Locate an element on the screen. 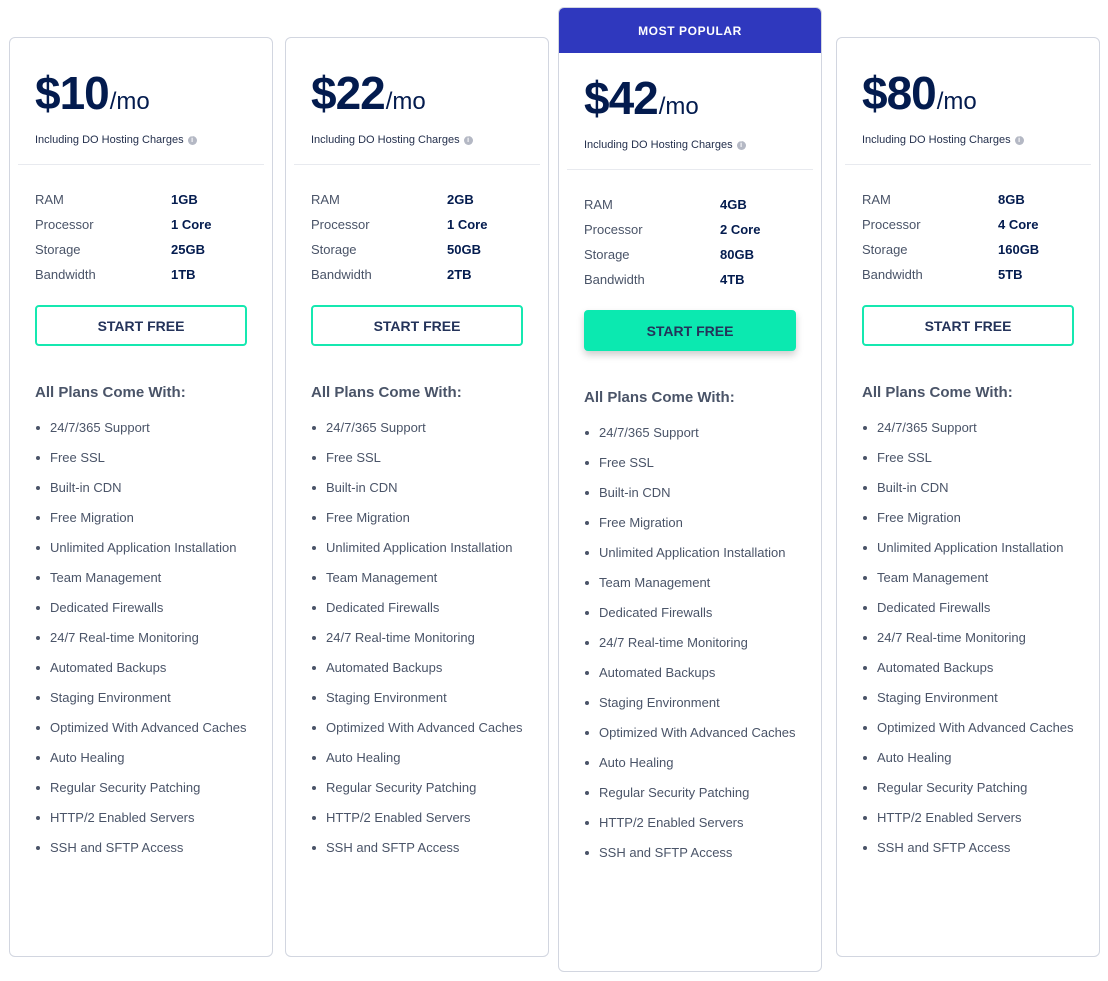 The width and height of the screenshot is (1108, 981). plan-price: $22 /mo is located at coordinates (417, 93).